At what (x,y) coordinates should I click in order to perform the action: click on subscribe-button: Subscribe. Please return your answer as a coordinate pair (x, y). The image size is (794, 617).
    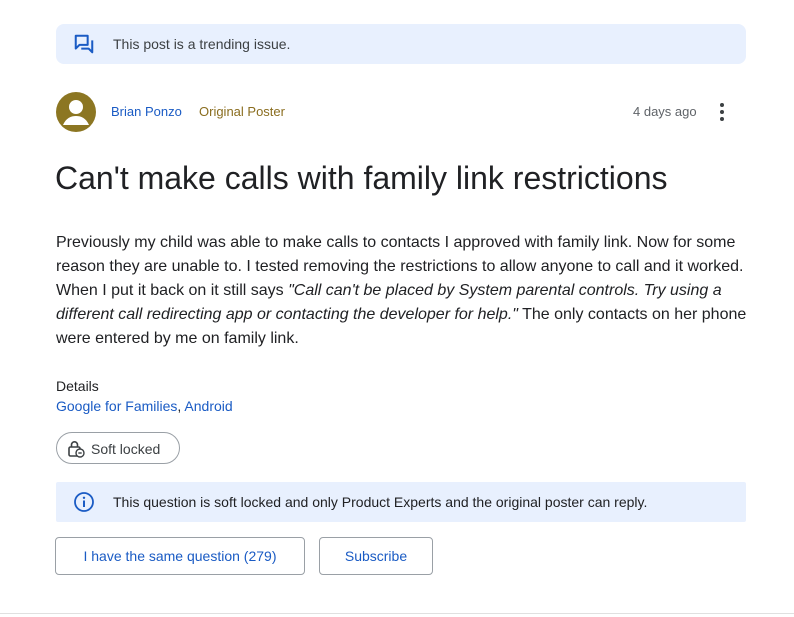
    Looking at the image, I should click on (376, 556).